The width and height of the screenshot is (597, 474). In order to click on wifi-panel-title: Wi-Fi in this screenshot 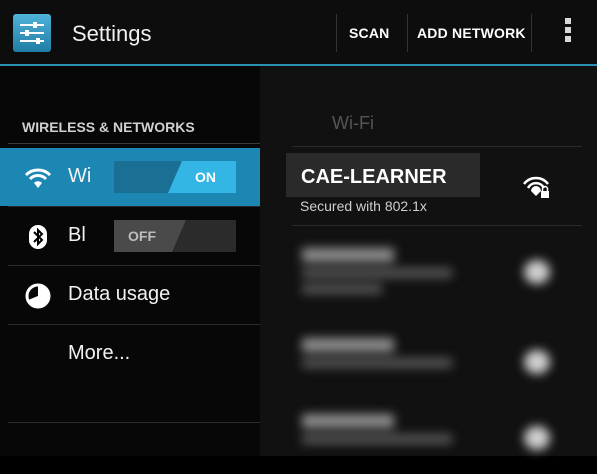, I will do `click(353, 123)`.